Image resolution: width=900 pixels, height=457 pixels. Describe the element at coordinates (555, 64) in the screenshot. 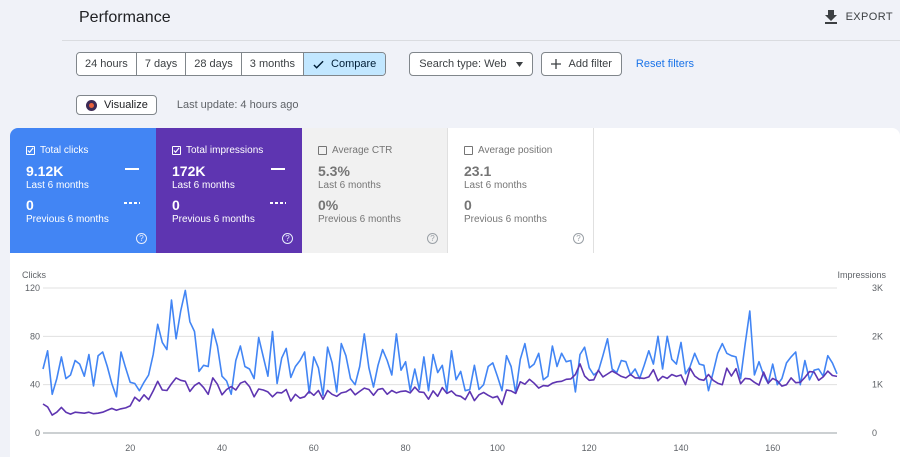

I see `plus-icon` at that location.